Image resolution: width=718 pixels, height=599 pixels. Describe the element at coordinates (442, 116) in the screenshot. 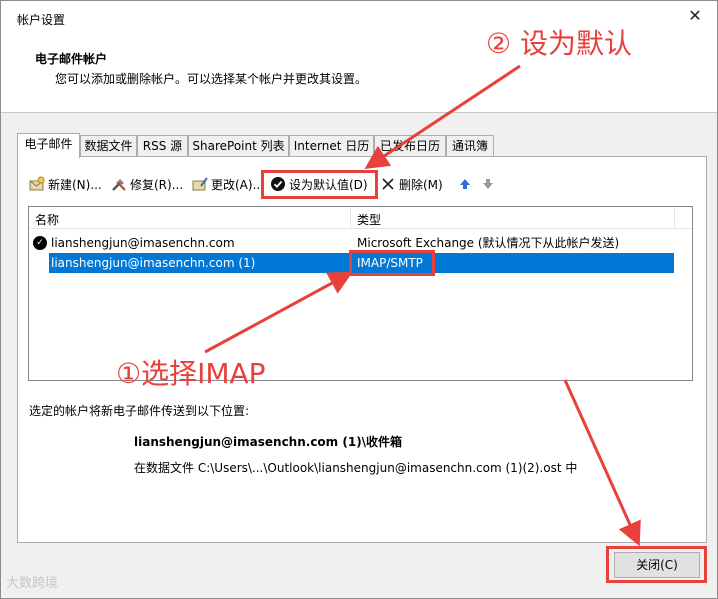

I see `arrow-to-set-default` at that location.